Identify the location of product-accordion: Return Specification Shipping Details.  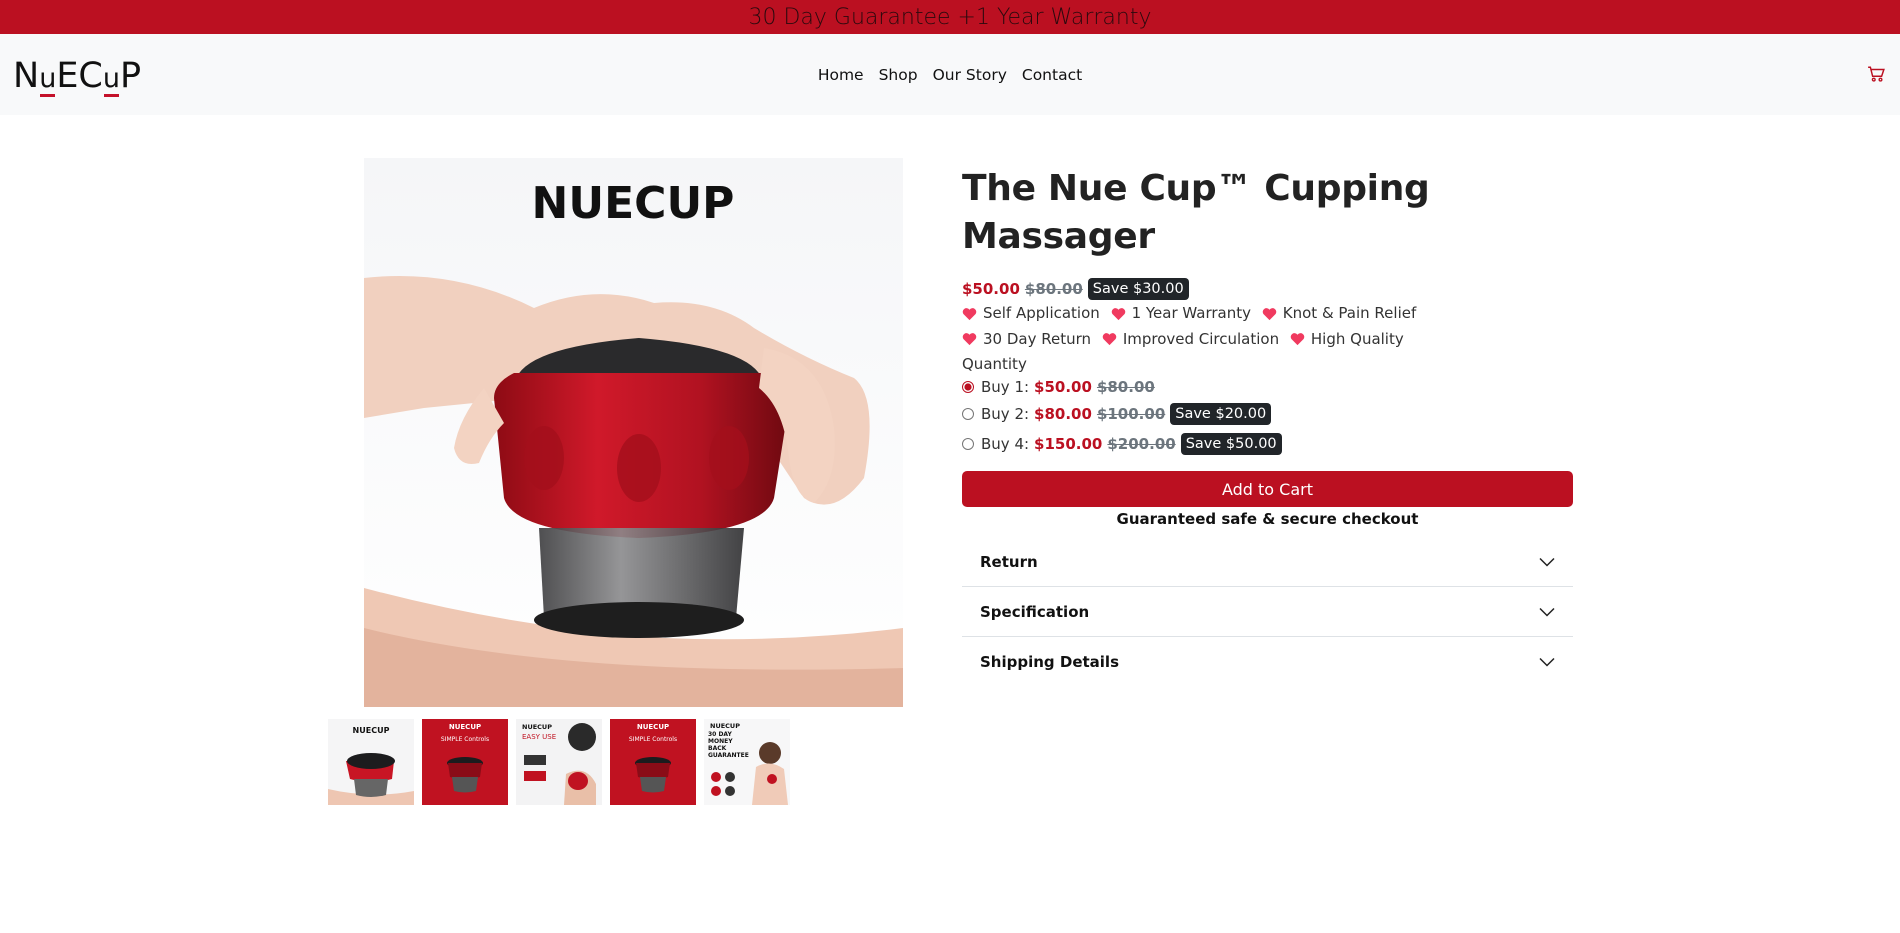
(1267, 612).